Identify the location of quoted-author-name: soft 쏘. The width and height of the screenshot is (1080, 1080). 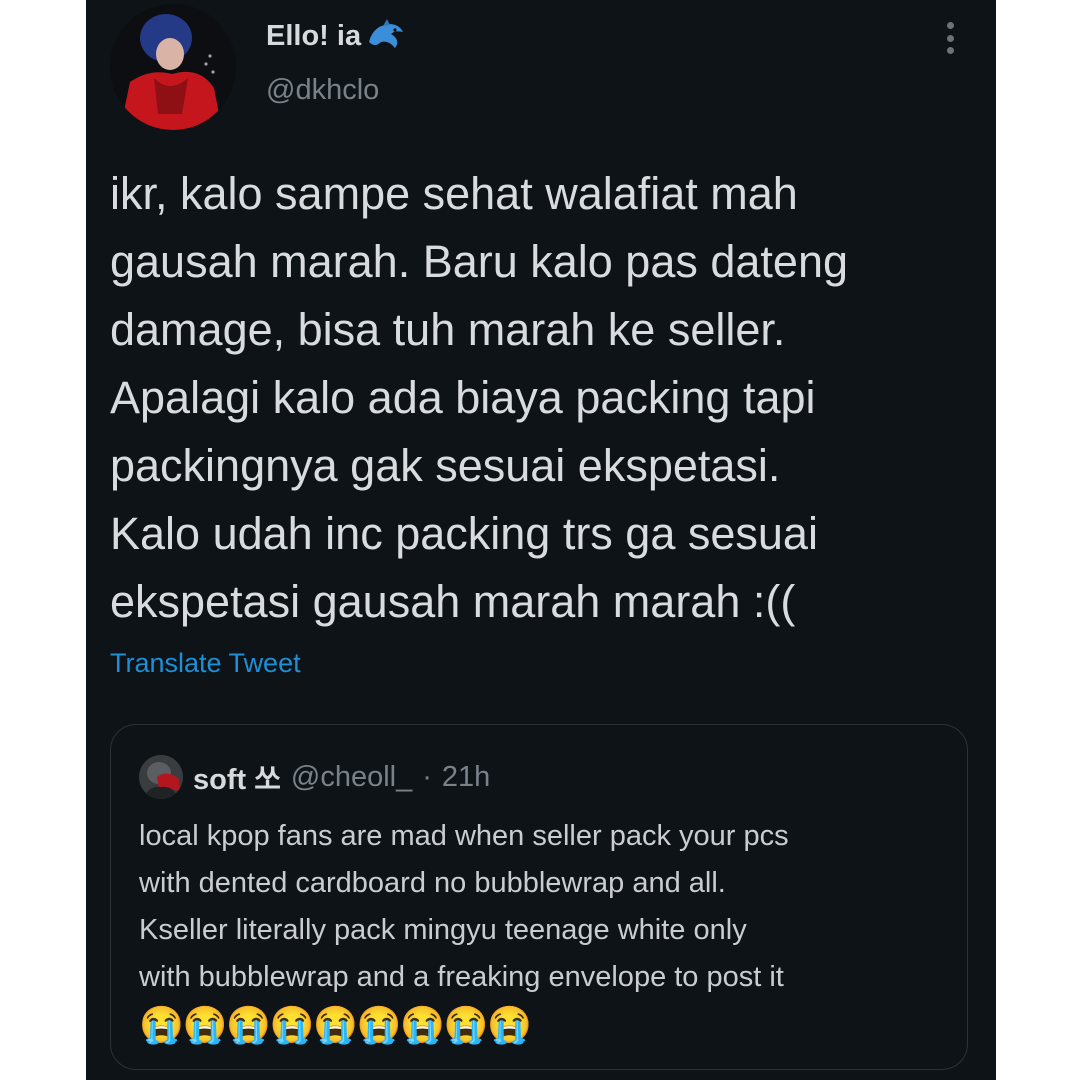
(237, 777).